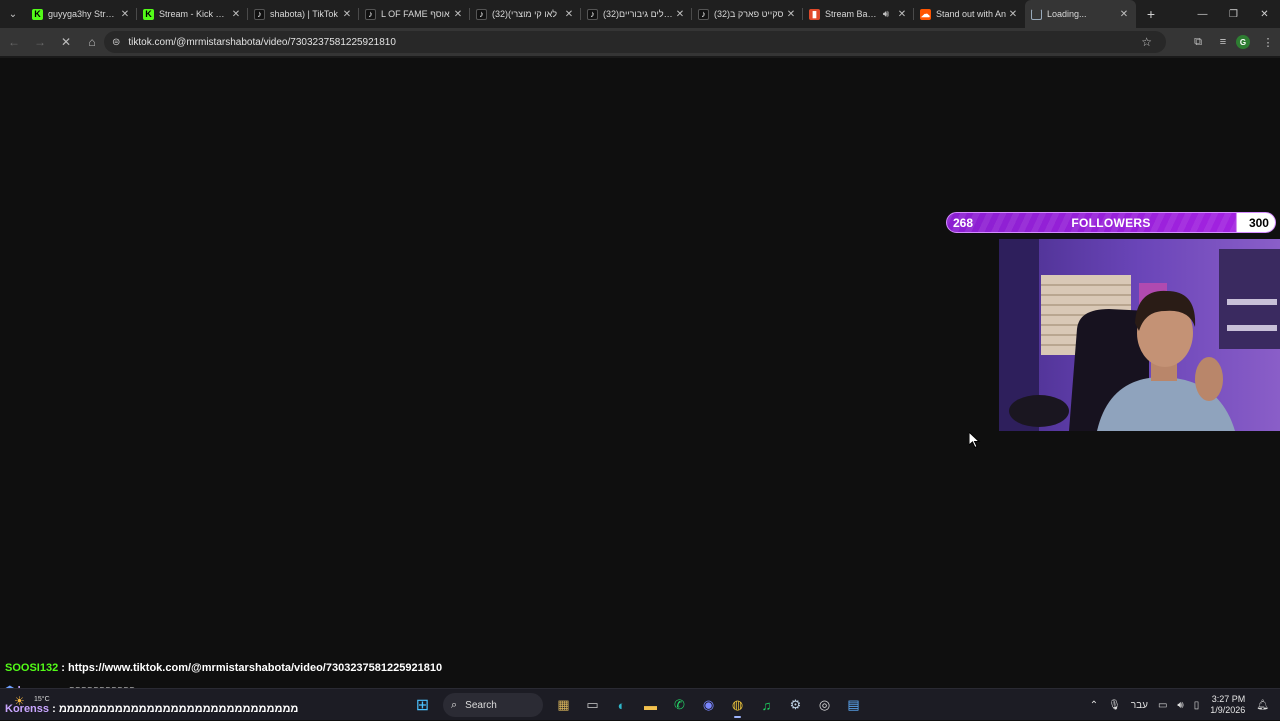 The width and height of the screenshot is (1280, 721). I want to click on tab-tiktok-3: ♪ (32)(לאו קי מוצרי ✕, so click(525, 14).